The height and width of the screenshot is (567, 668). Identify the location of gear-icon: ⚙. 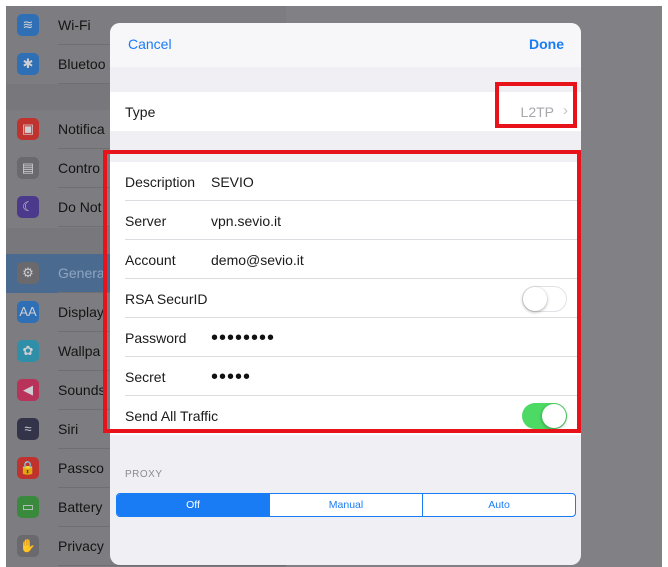
(28, 273).